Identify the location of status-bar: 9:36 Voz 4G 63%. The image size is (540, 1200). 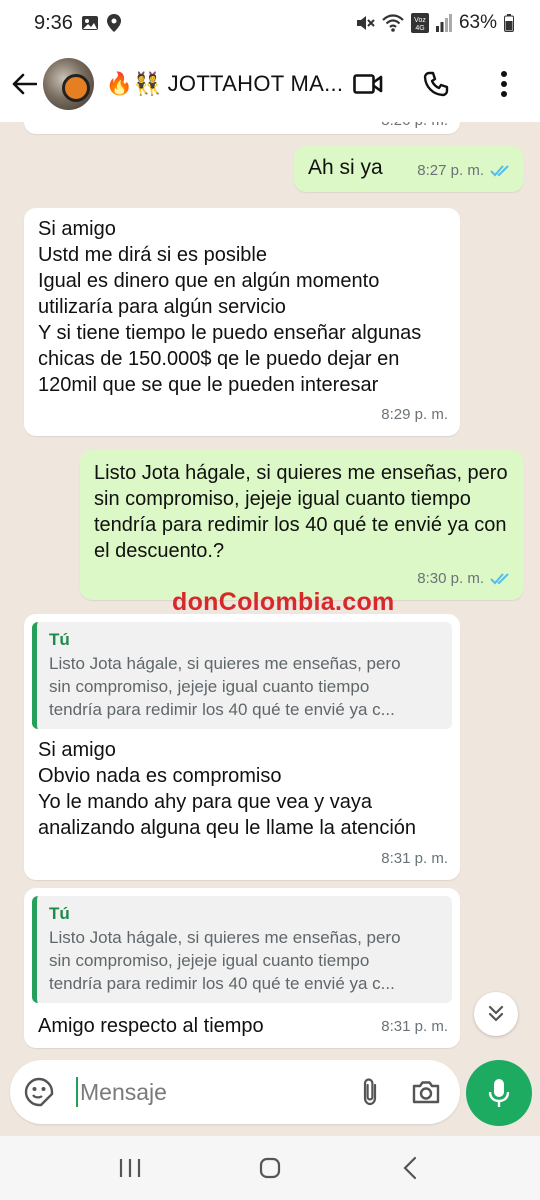
(270, 23).